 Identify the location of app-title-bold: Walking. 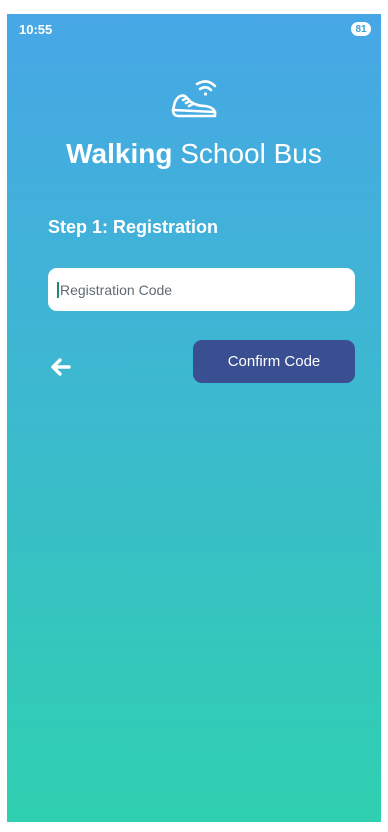
(119, 153).